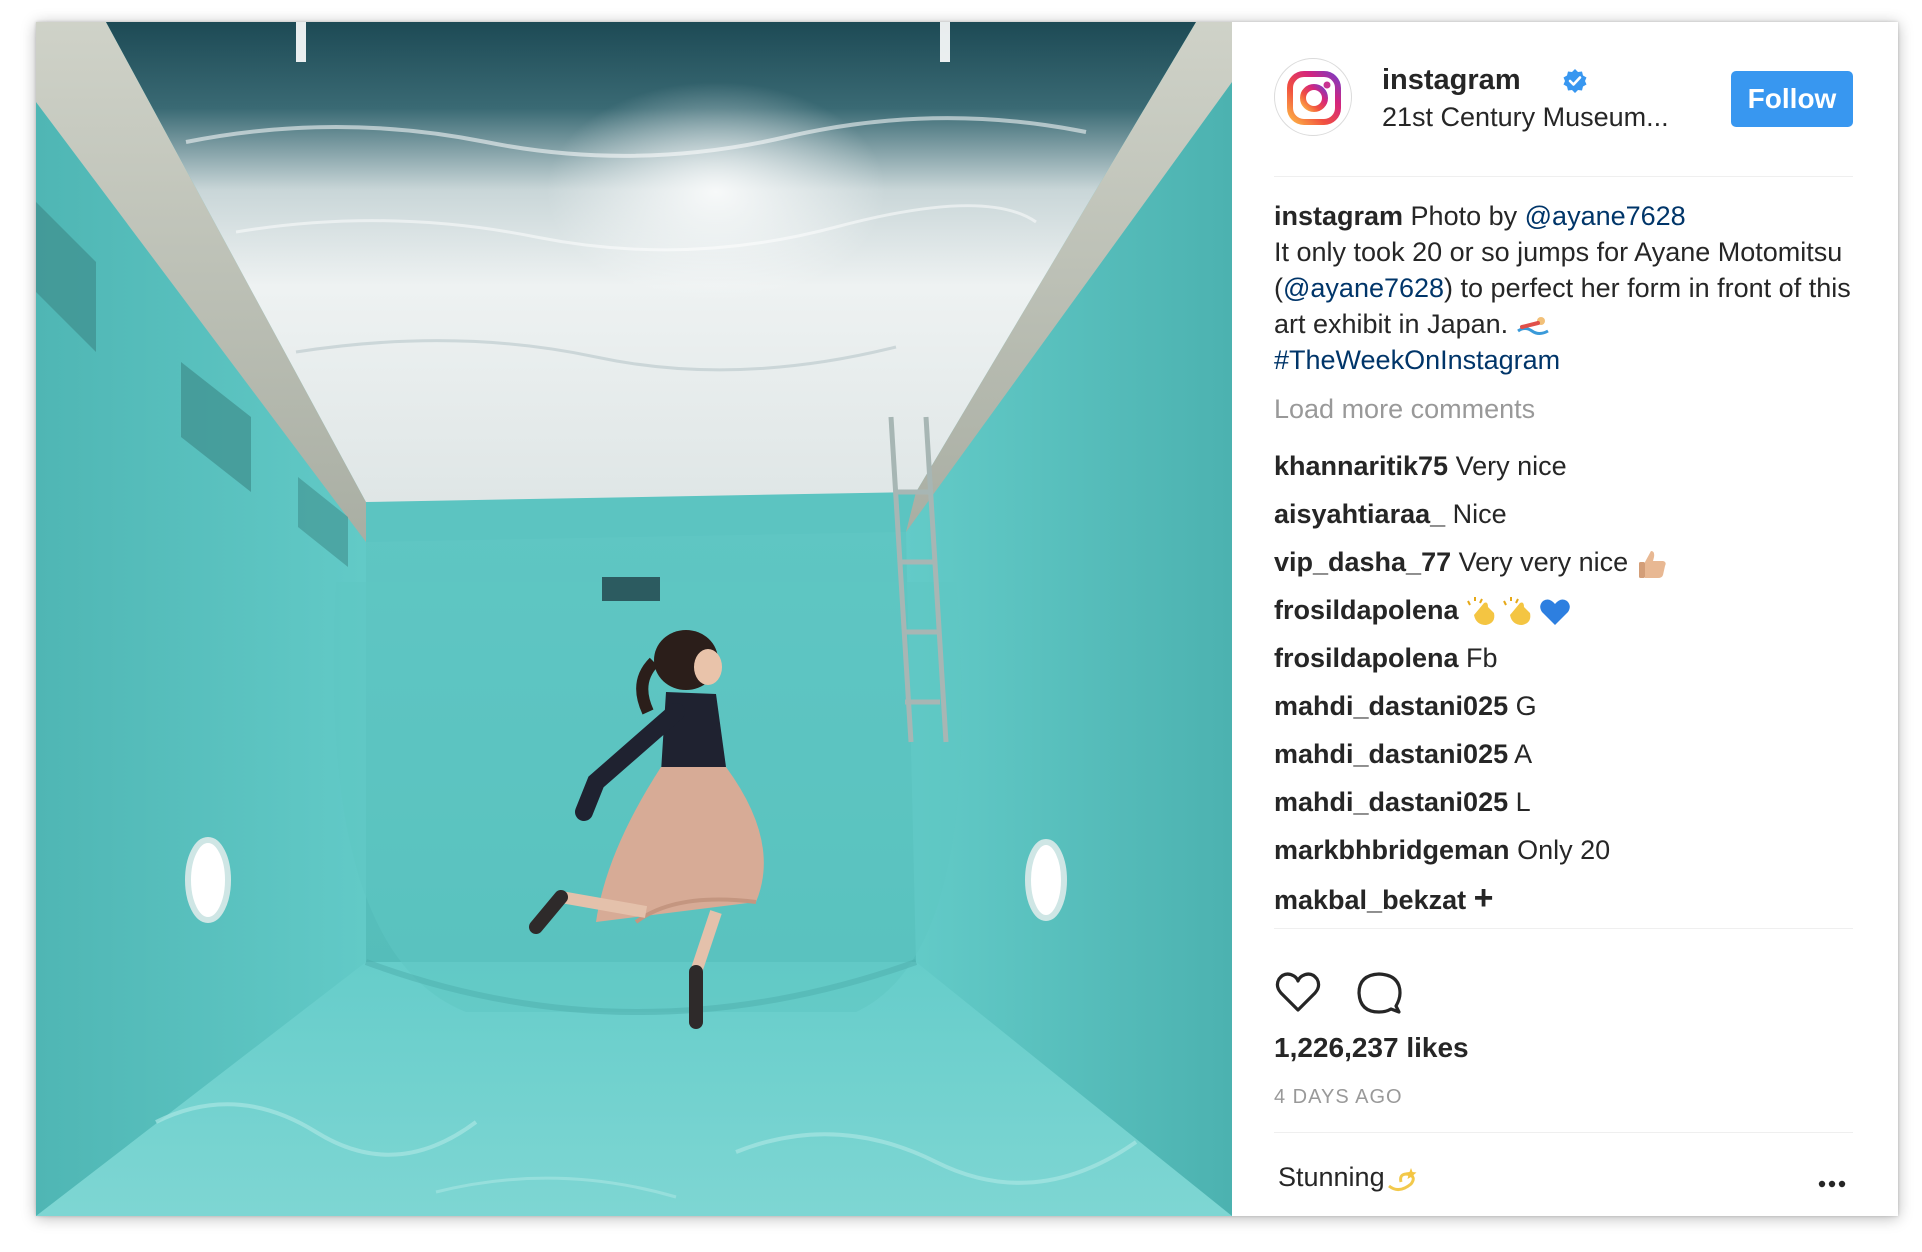 The image size is (1922, 1252). What do you see at coordinates (1564, 850) in the screenshot?
I see `comment-text: Only 20` at bounding box center [1564, 850].